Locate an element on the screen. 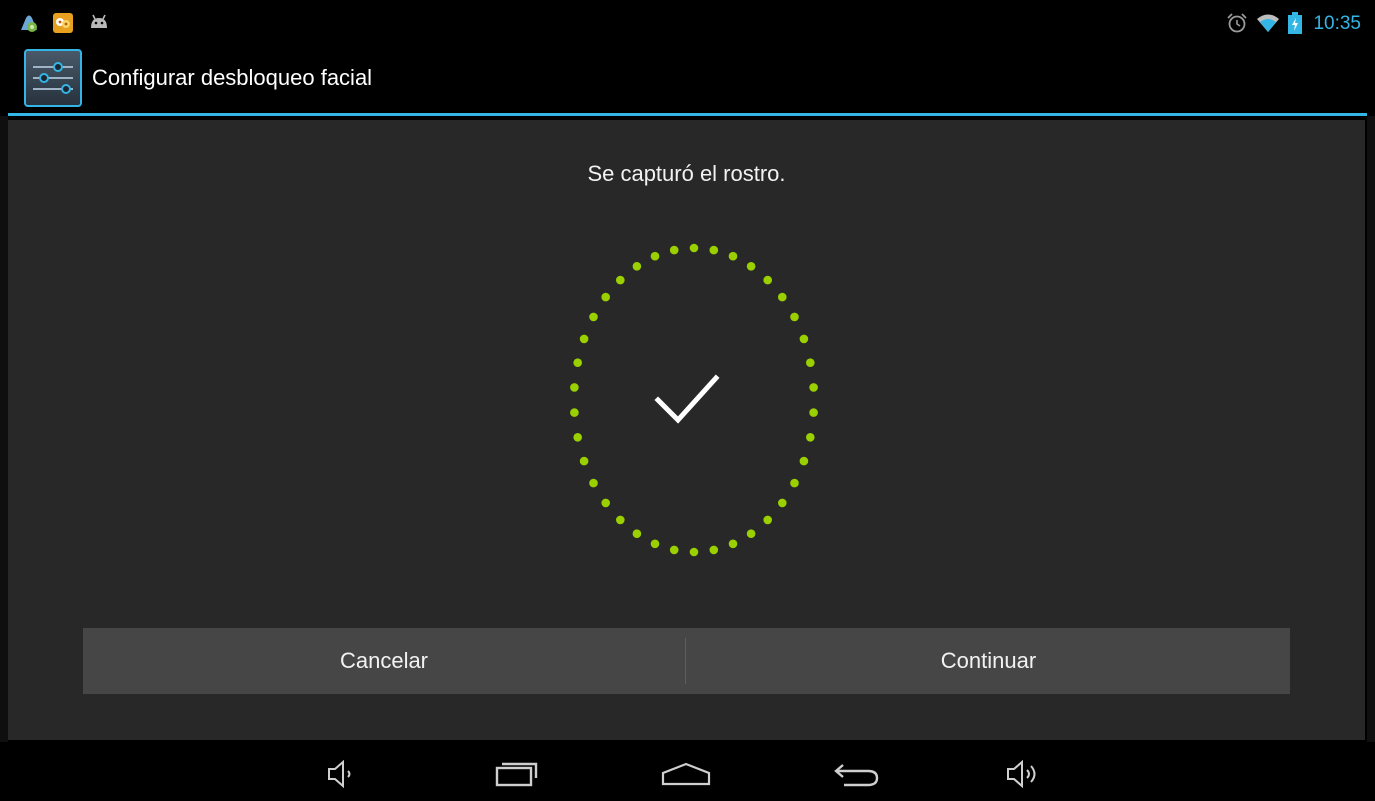 The width and height of the screenshot is (1375, 801). cancel-button: Cancelar is located at coordinates (384, 661).